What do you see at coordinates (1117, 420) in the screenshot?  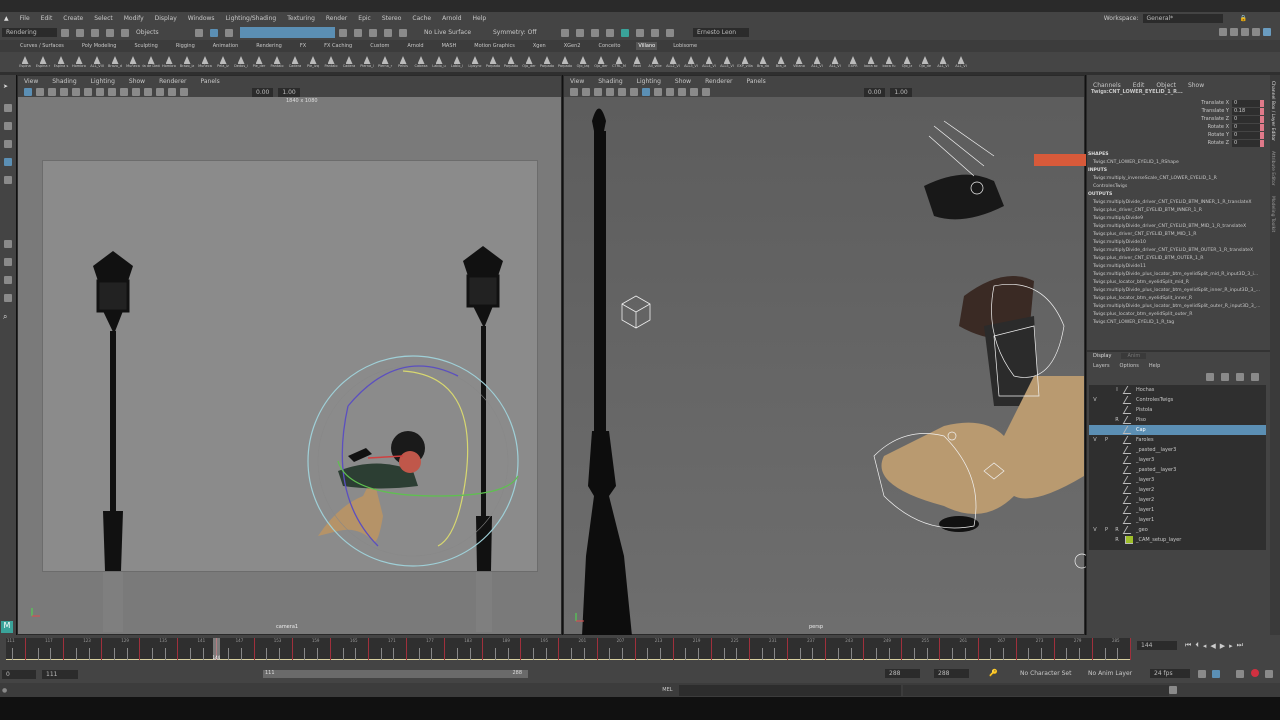 I see `layer-reference-toggle: R` at bounding box center [1117, 420].